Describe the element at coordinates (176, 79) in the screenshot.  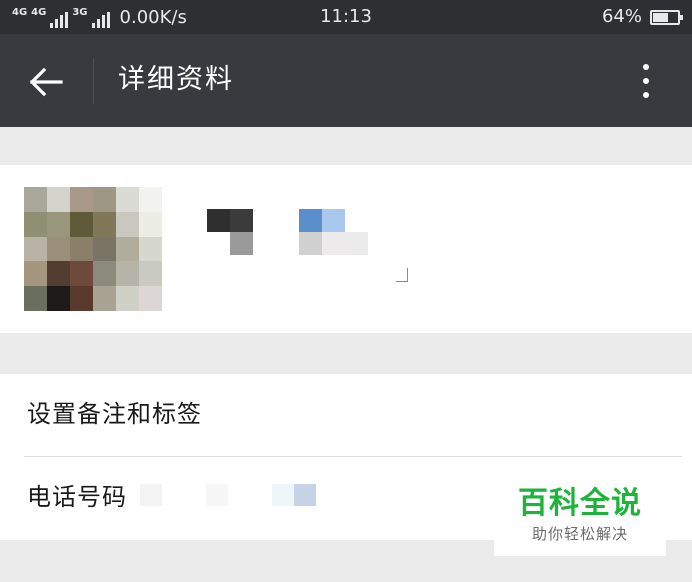
I see `page-title: 详细资料` at that location.